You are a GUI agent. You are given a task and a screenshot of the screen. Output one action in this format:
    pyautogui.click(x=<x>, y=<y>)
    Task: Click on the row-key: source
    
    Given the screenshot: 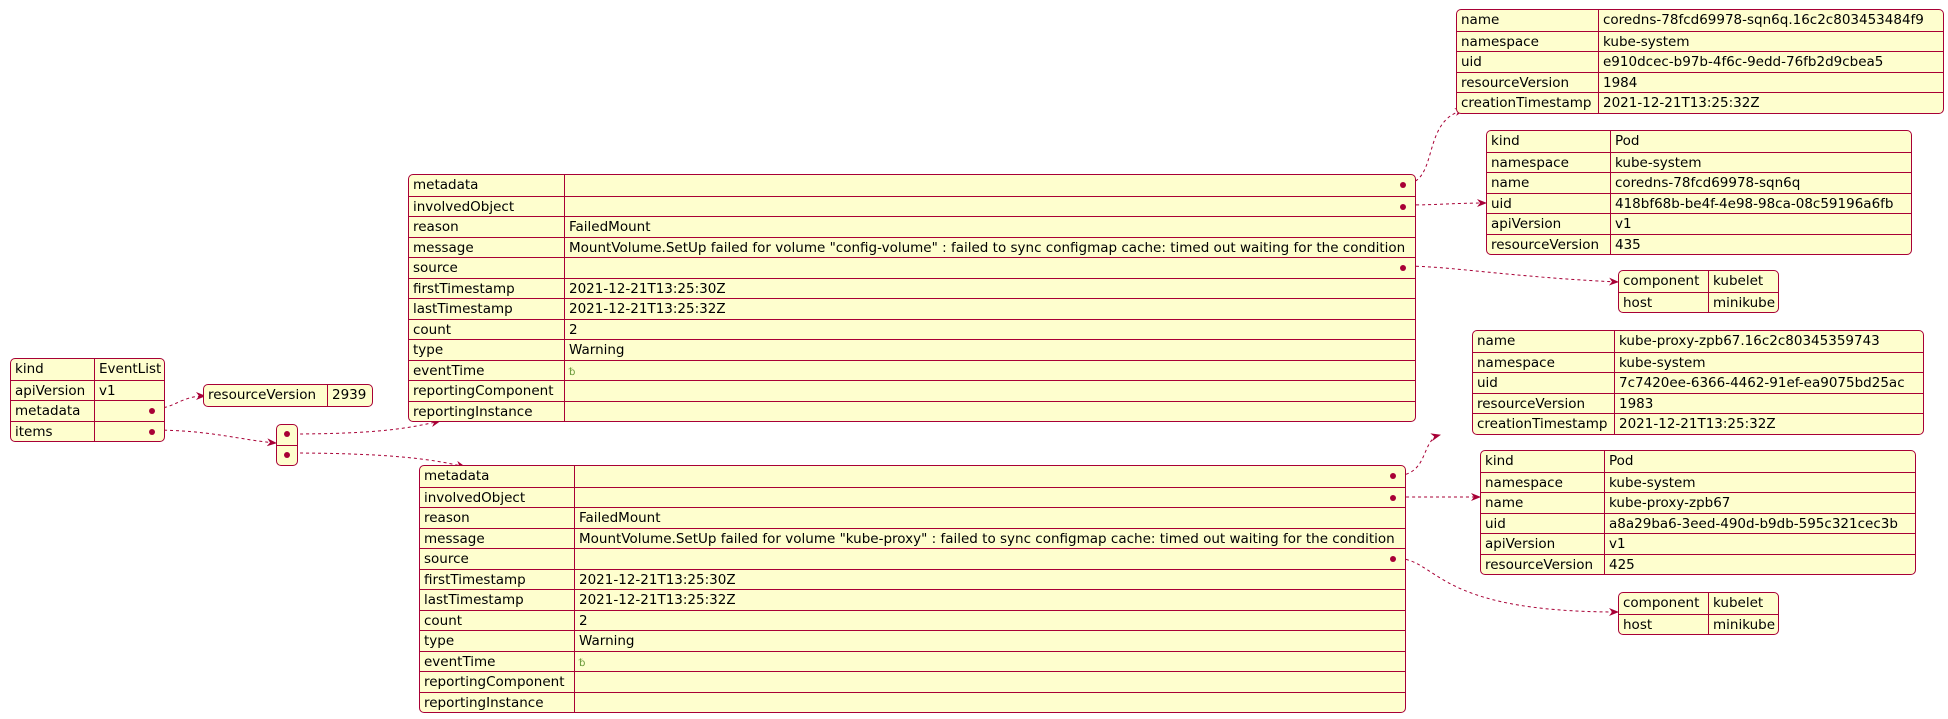 What is the action you would take?
    pyautogui.click(x=487, y=268)
    